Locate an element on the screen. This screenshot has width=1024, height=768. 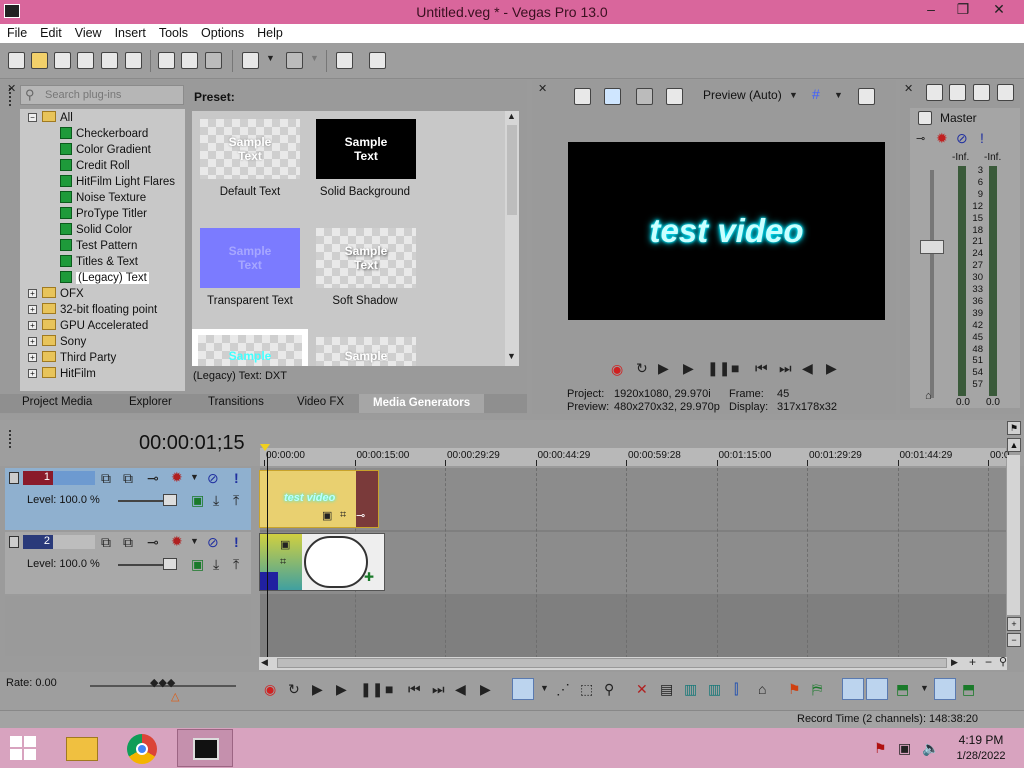
fx-icon: ✹ is located at coordinates (942, 138).